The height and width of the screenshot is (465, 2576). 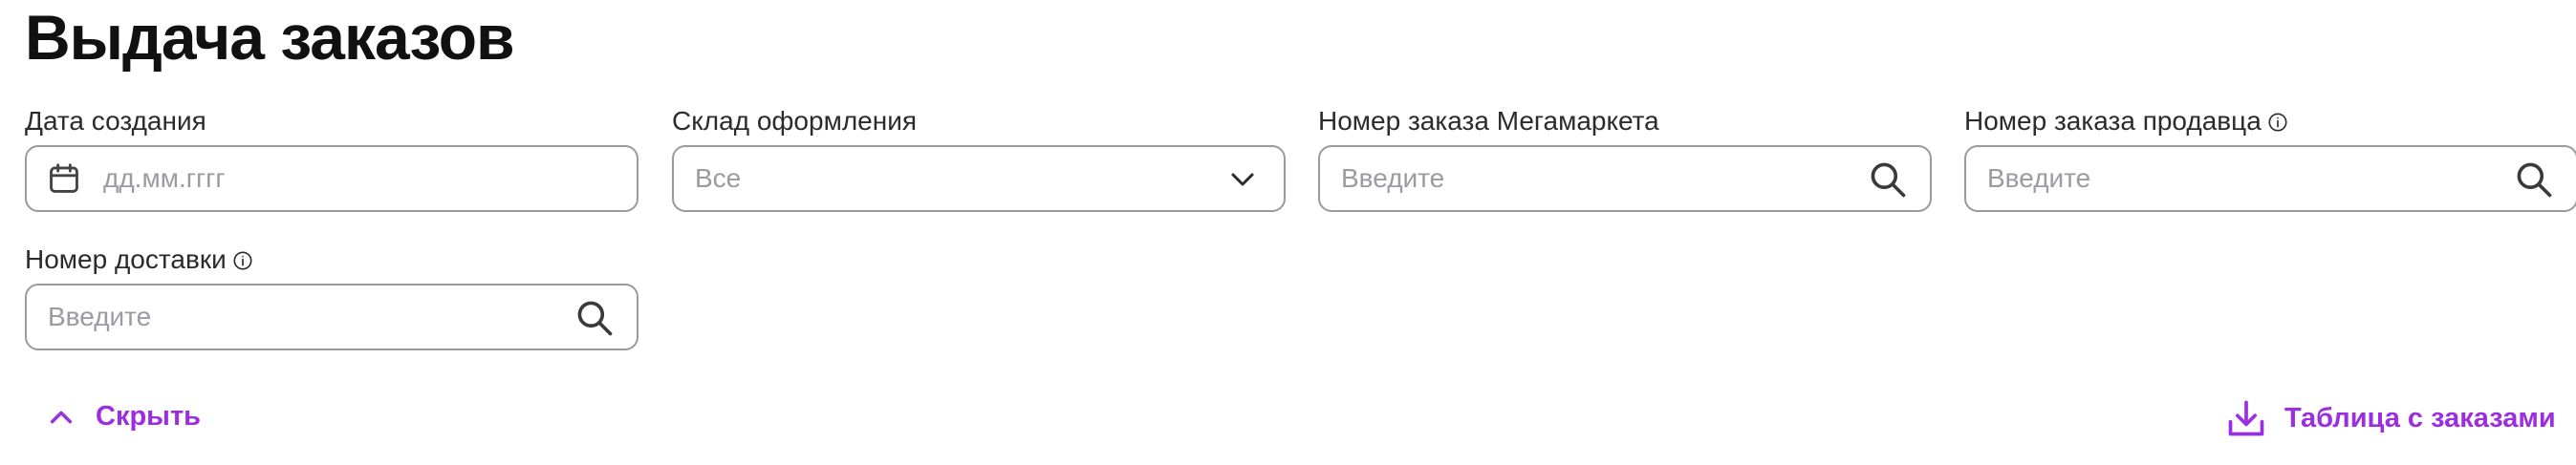 What do you see at coordinates (301, 317) in the screenshot?
I see `delivery-number-input` at bounding box center [301, 317].